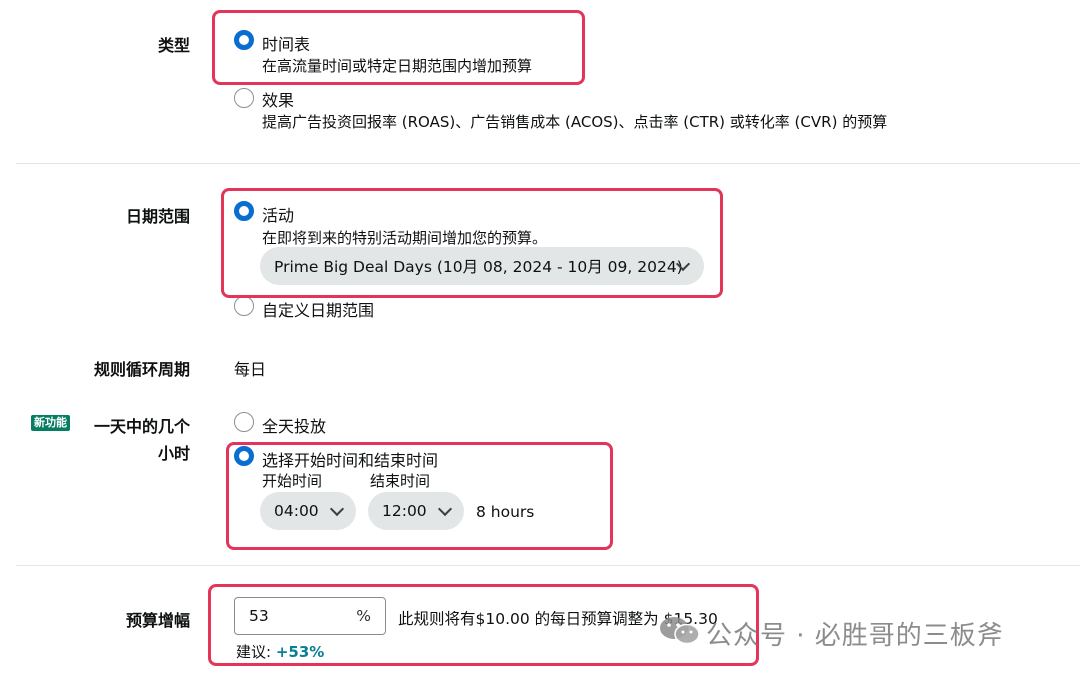 This screenshot has height=676, width=1080. I want to click on hours-all-day-radio, so click(244, 422).